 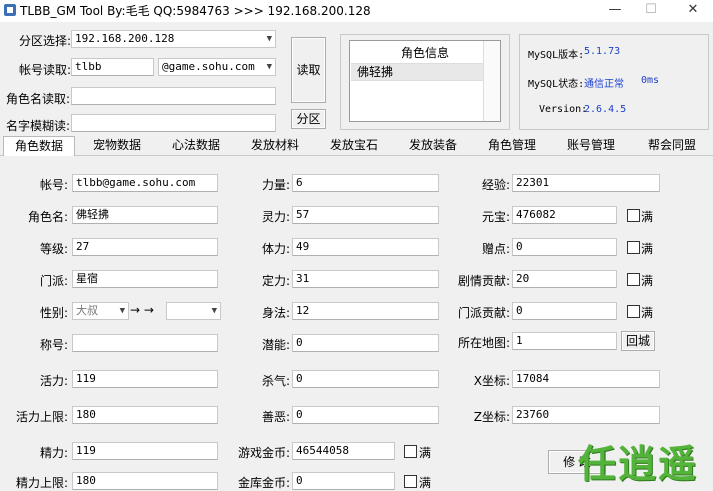 I want to click on vault-gold-field: 0, so click(x=343, y=481).